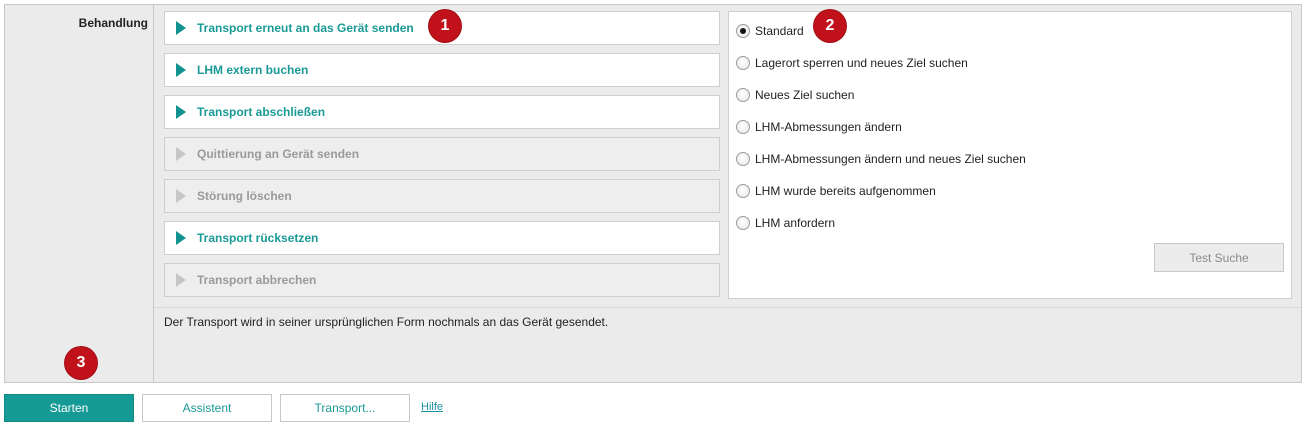 The height and width of the screenshot is (426, 1308). Describe the element at coordinates (261, 112) in the screenshot. I see `action-label: Transport abschließen` at that location.